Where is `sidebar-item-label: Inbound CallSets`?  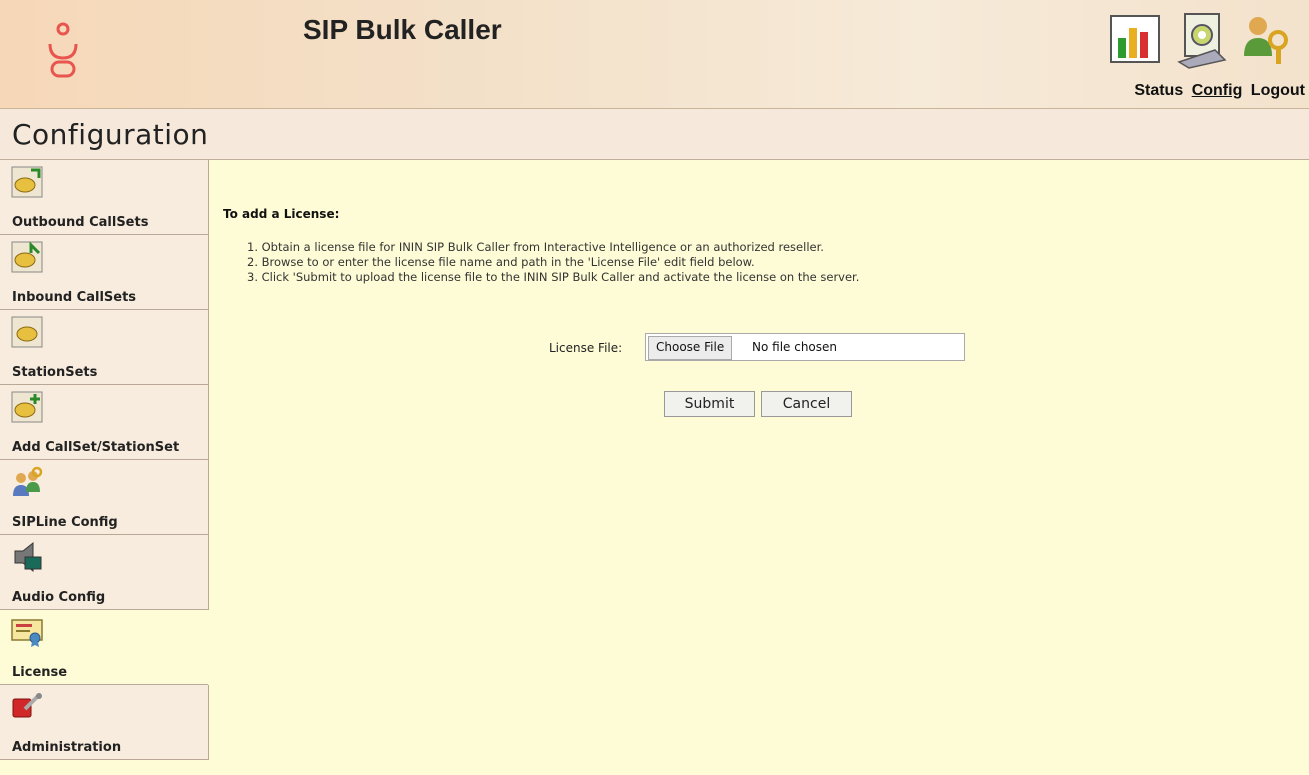 sidebar-item-label: Inbound CallSets is located at coordinates (74, 297).